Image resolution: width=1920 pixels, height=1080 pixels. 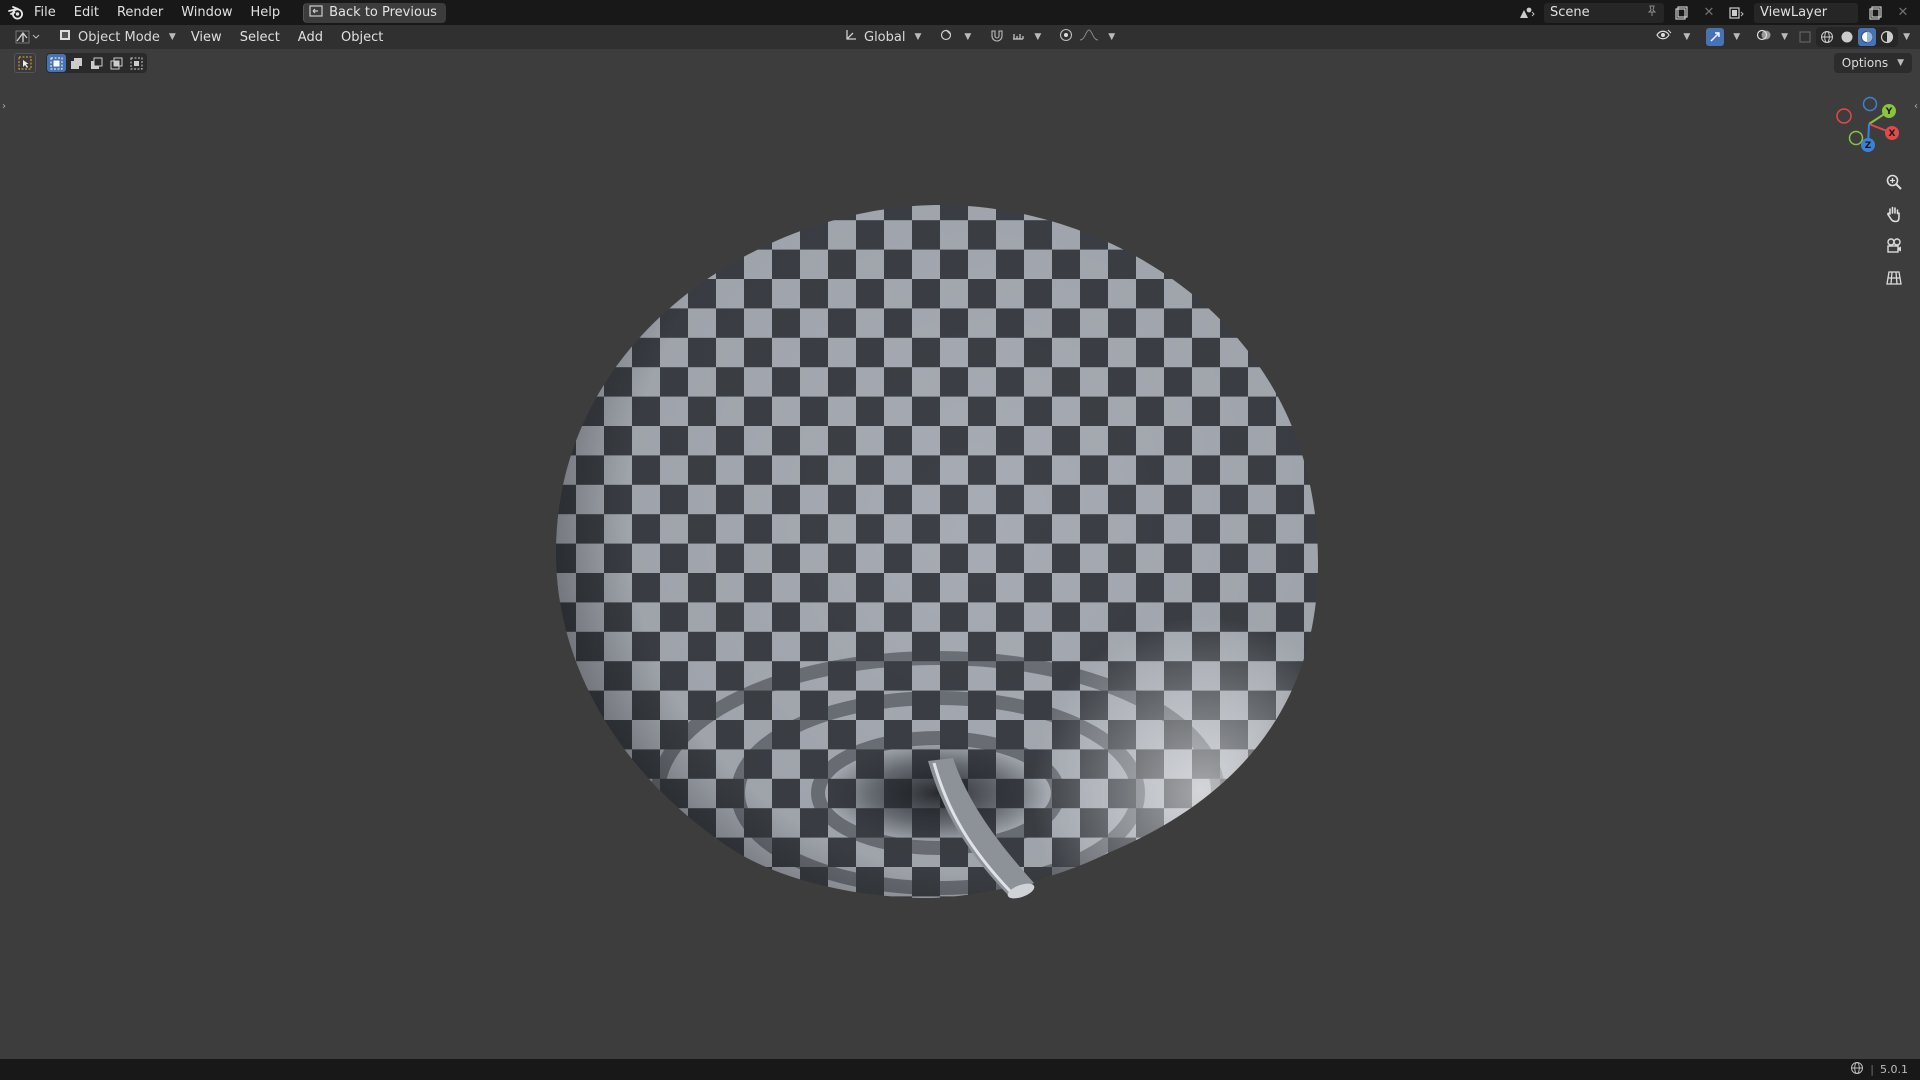 What do you see at coordinates (1715, 37) in the screenshot?
I see `gizmo-icon` at bounding box center [1715, 37].